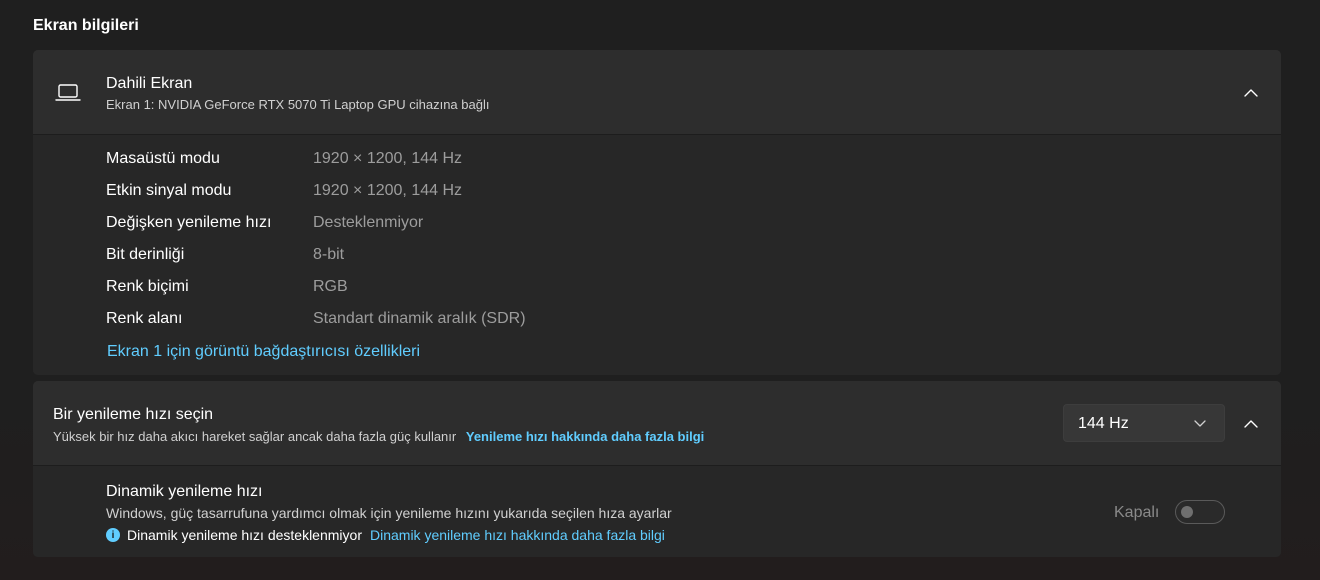 The image size is (1320, 580). I want to click on info-icon: i, so click(113, 535).